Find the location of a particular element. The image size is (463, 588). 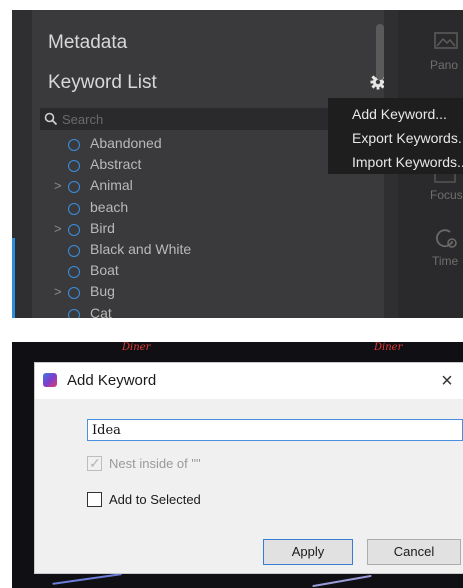

time-filter-label: Time is located at coordinates (445, 261).